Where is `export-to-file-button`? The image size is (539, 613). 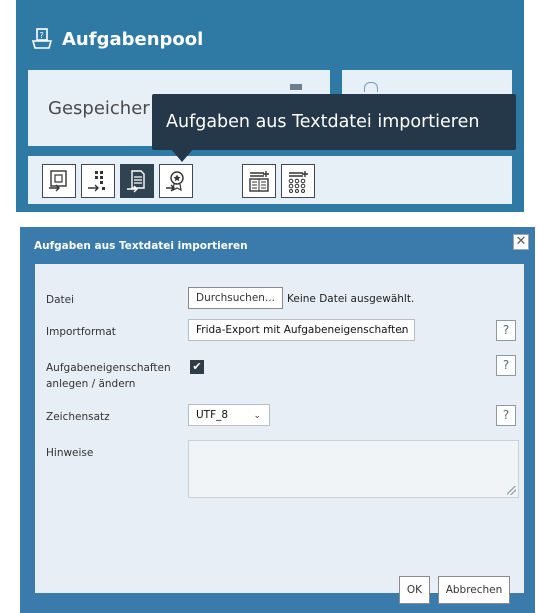
export-to-file-button is located at coordinates (59, 181).